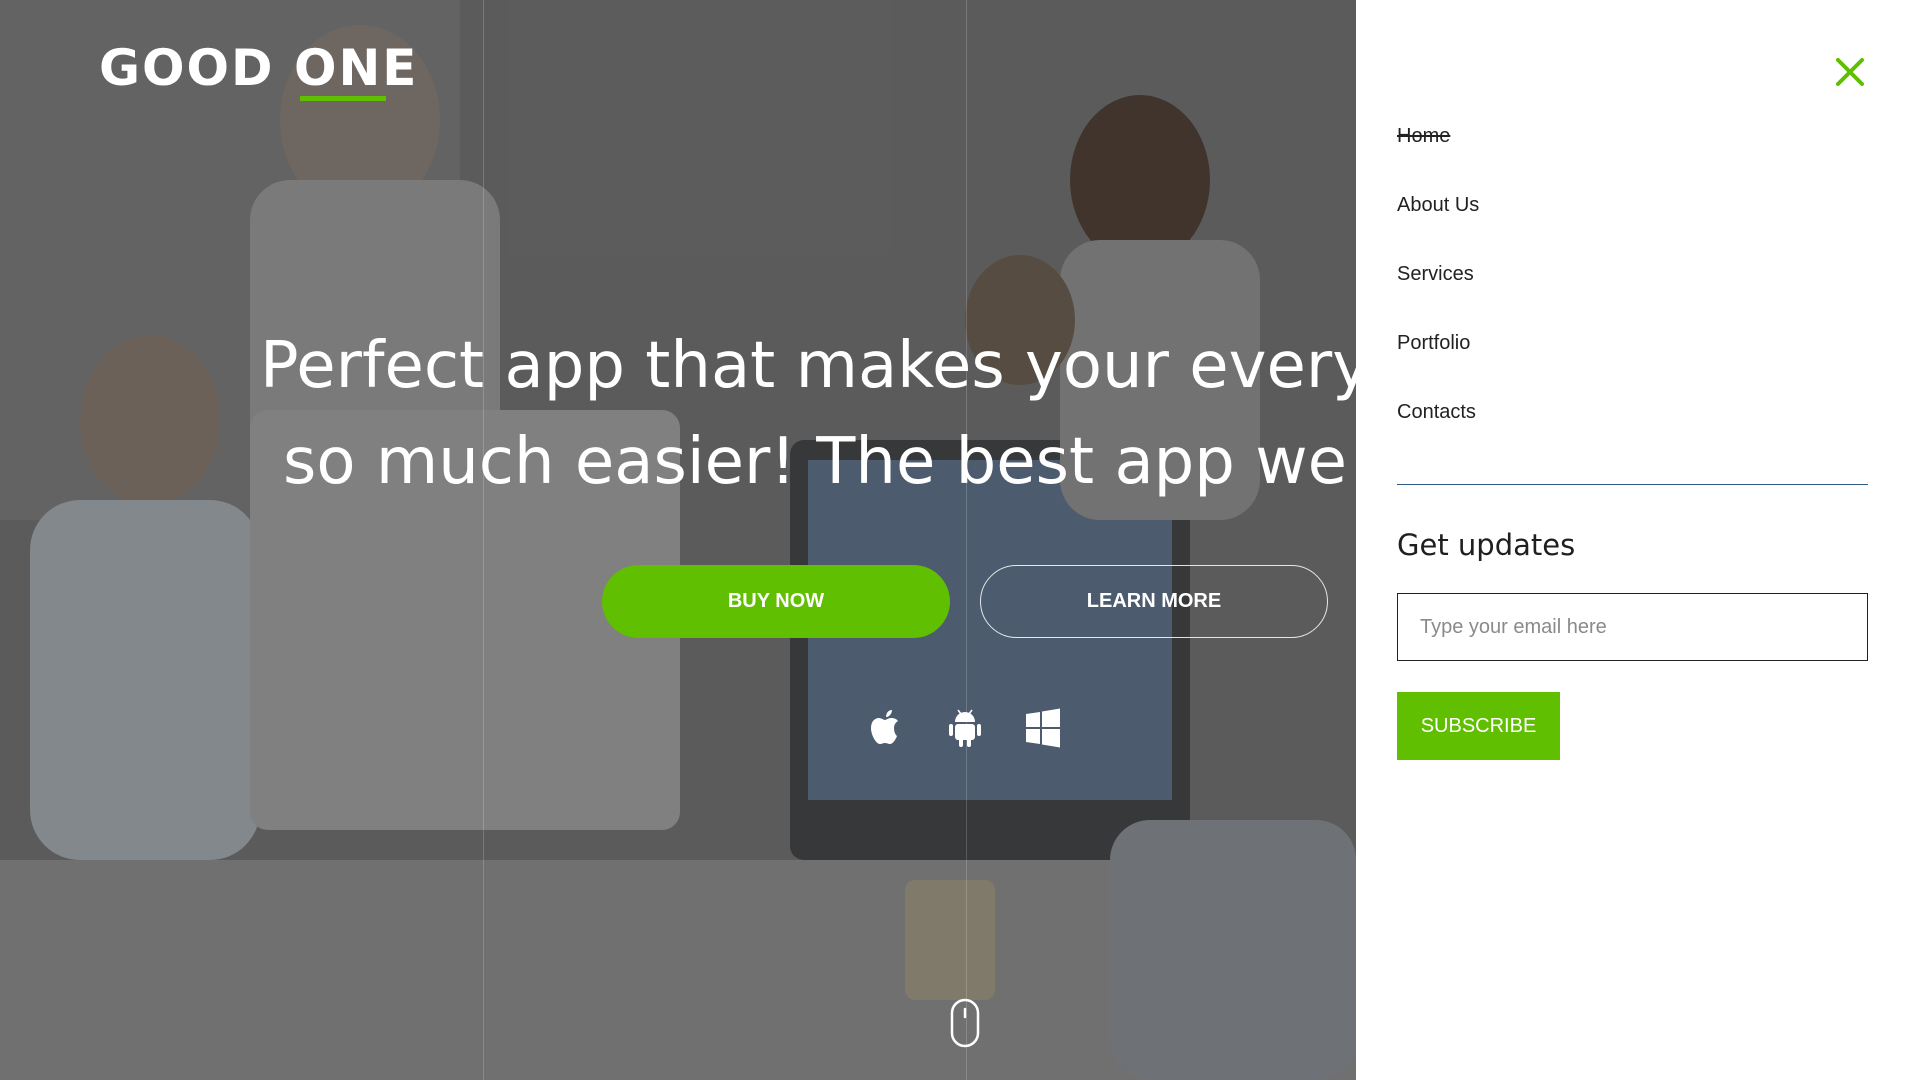  I want to click on logo: GOOD ONE, so click(258, 68).